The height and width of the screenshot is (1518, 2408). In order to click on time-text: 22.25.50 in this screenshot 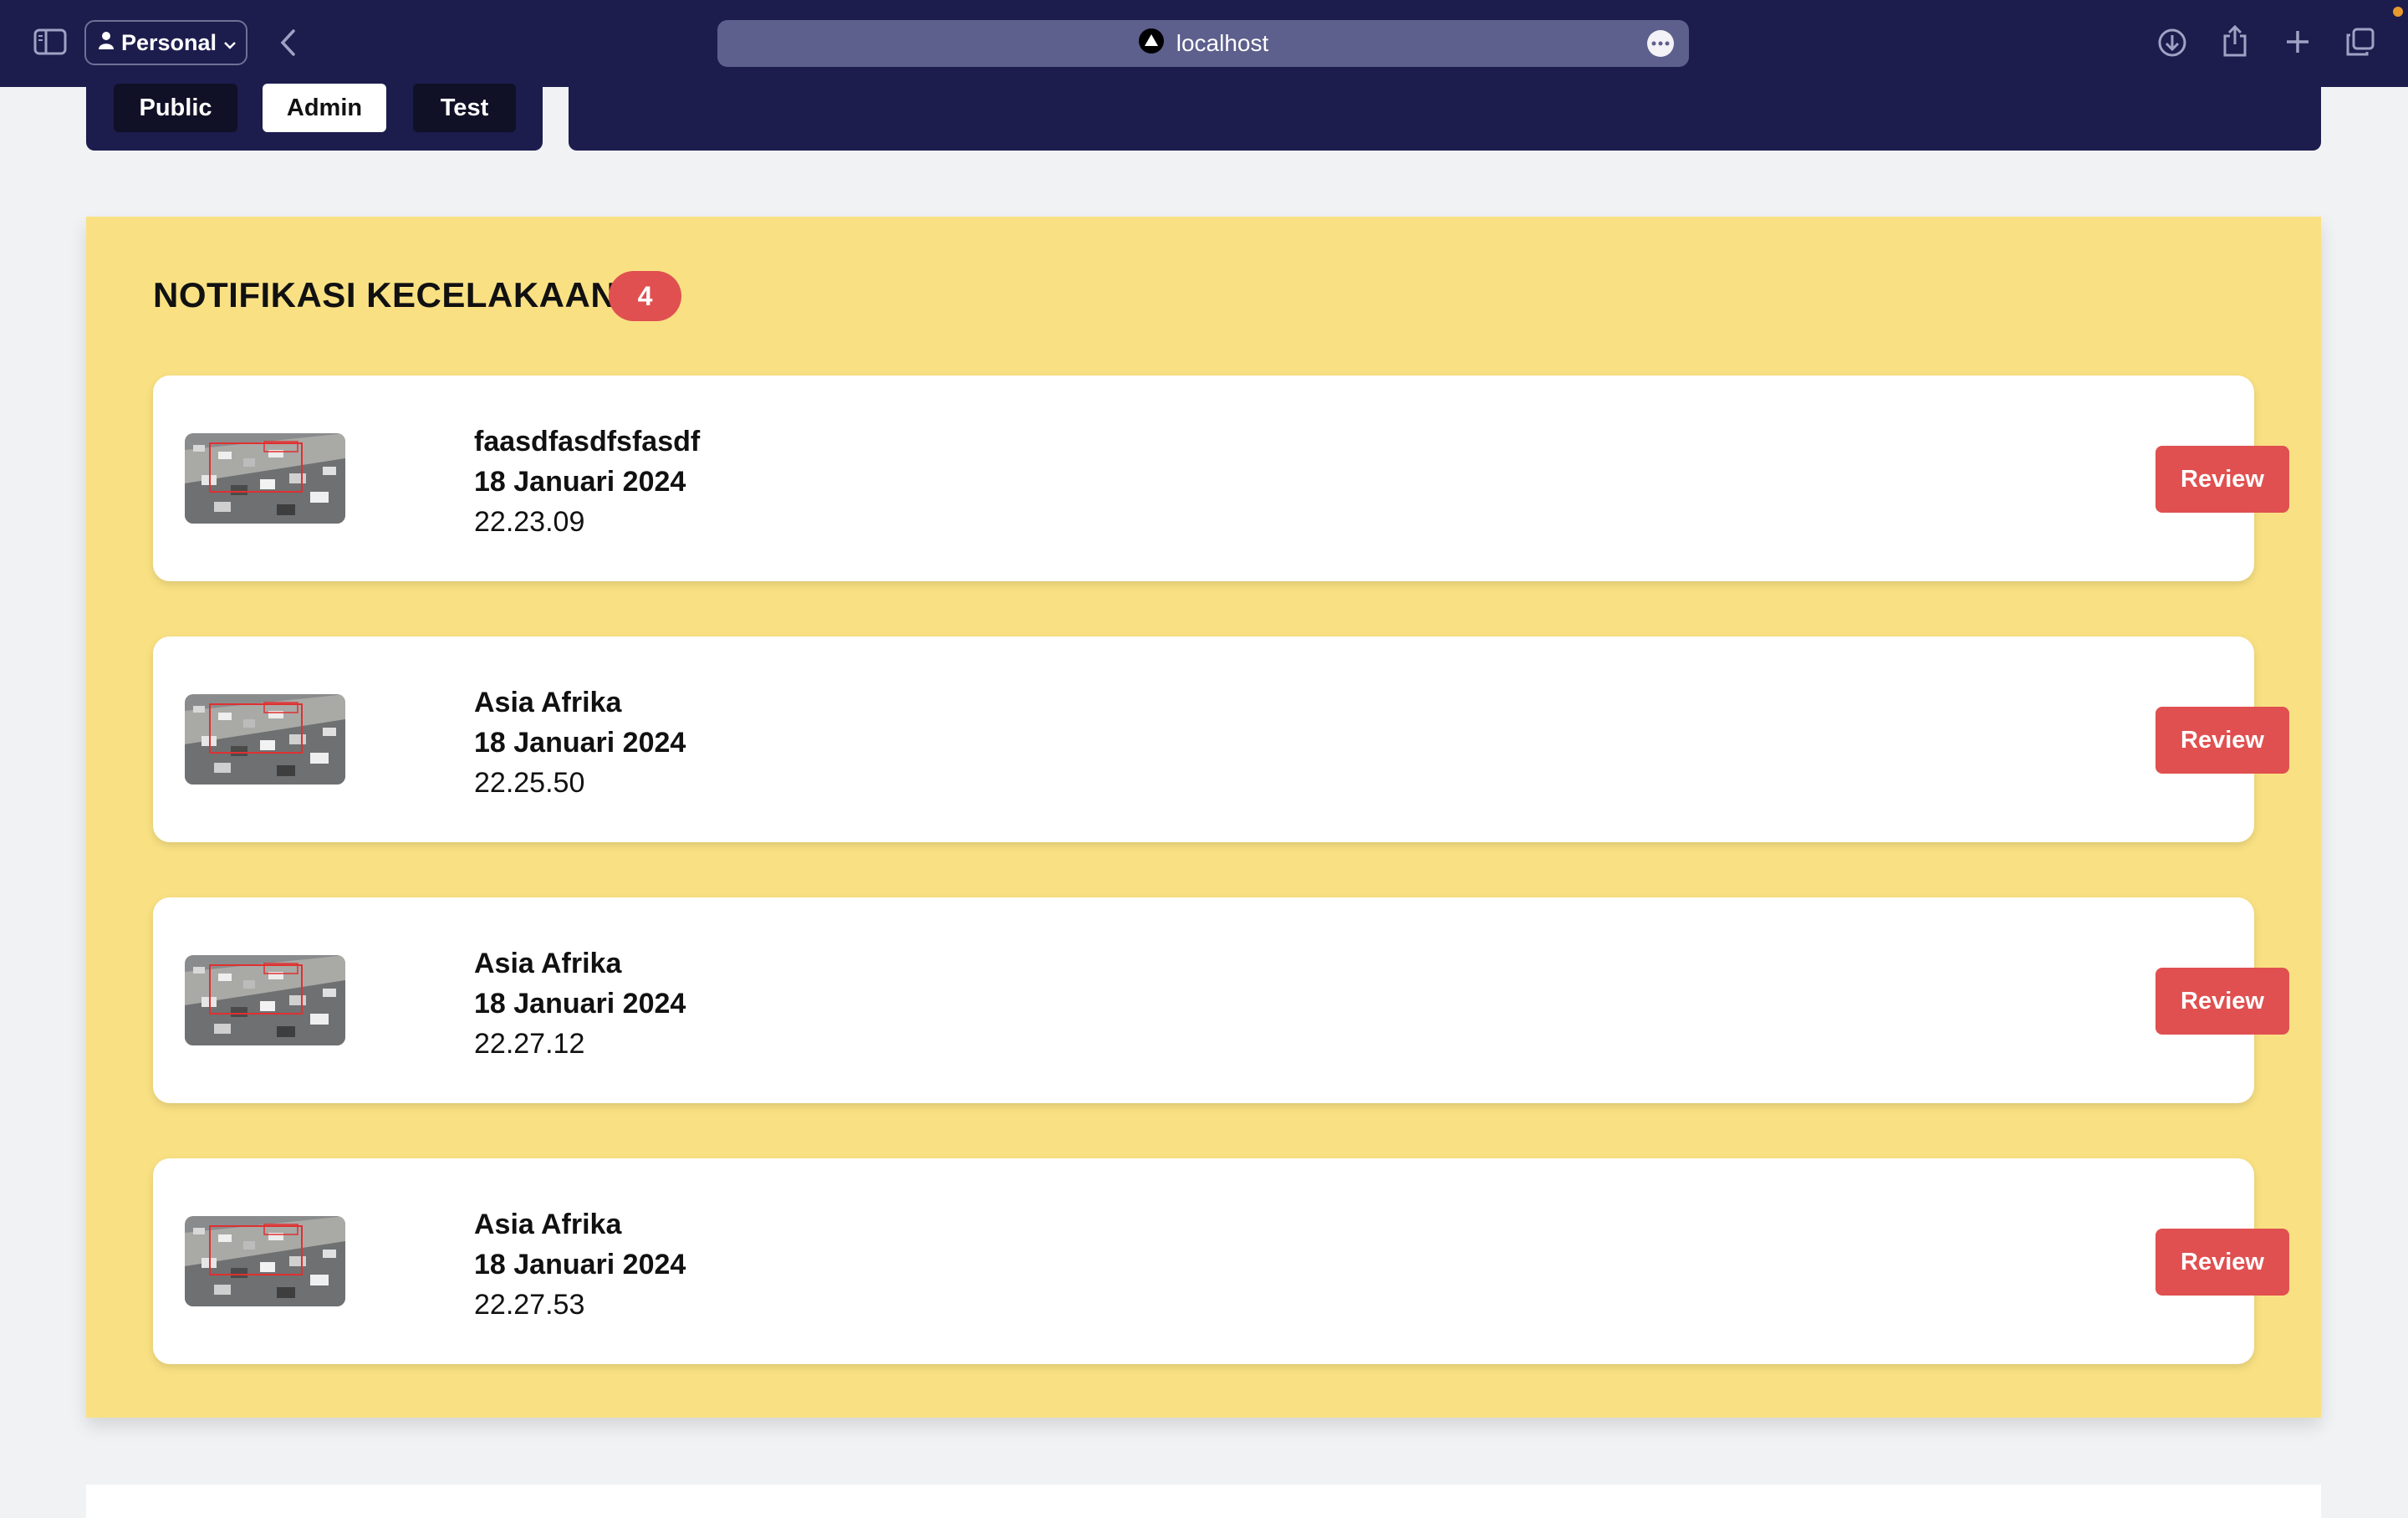, I will do `click(530, 783)`.